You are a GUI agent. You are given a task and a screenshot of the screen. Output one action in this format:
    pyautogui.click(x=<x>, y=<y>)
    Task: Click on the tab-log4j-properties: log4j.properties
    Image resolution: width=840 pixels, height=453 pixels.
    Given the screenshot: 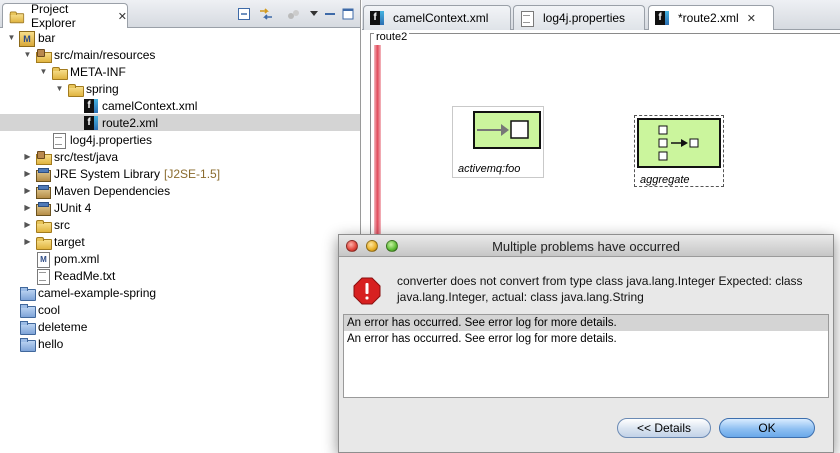 What is the action you would take?
    pyautogui.click(x=579, y=17)
    